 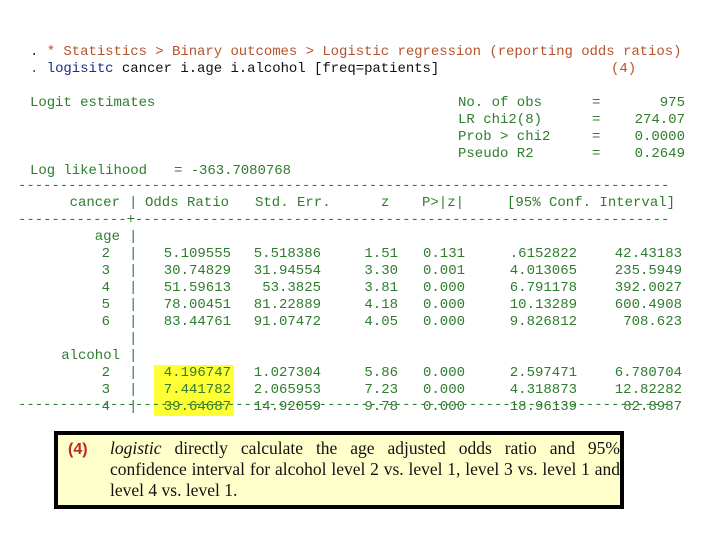 What do you see at coordinates (381, 271) in the screenshot?
I see `z-value: 3.30` at bounding box center [381, 271].